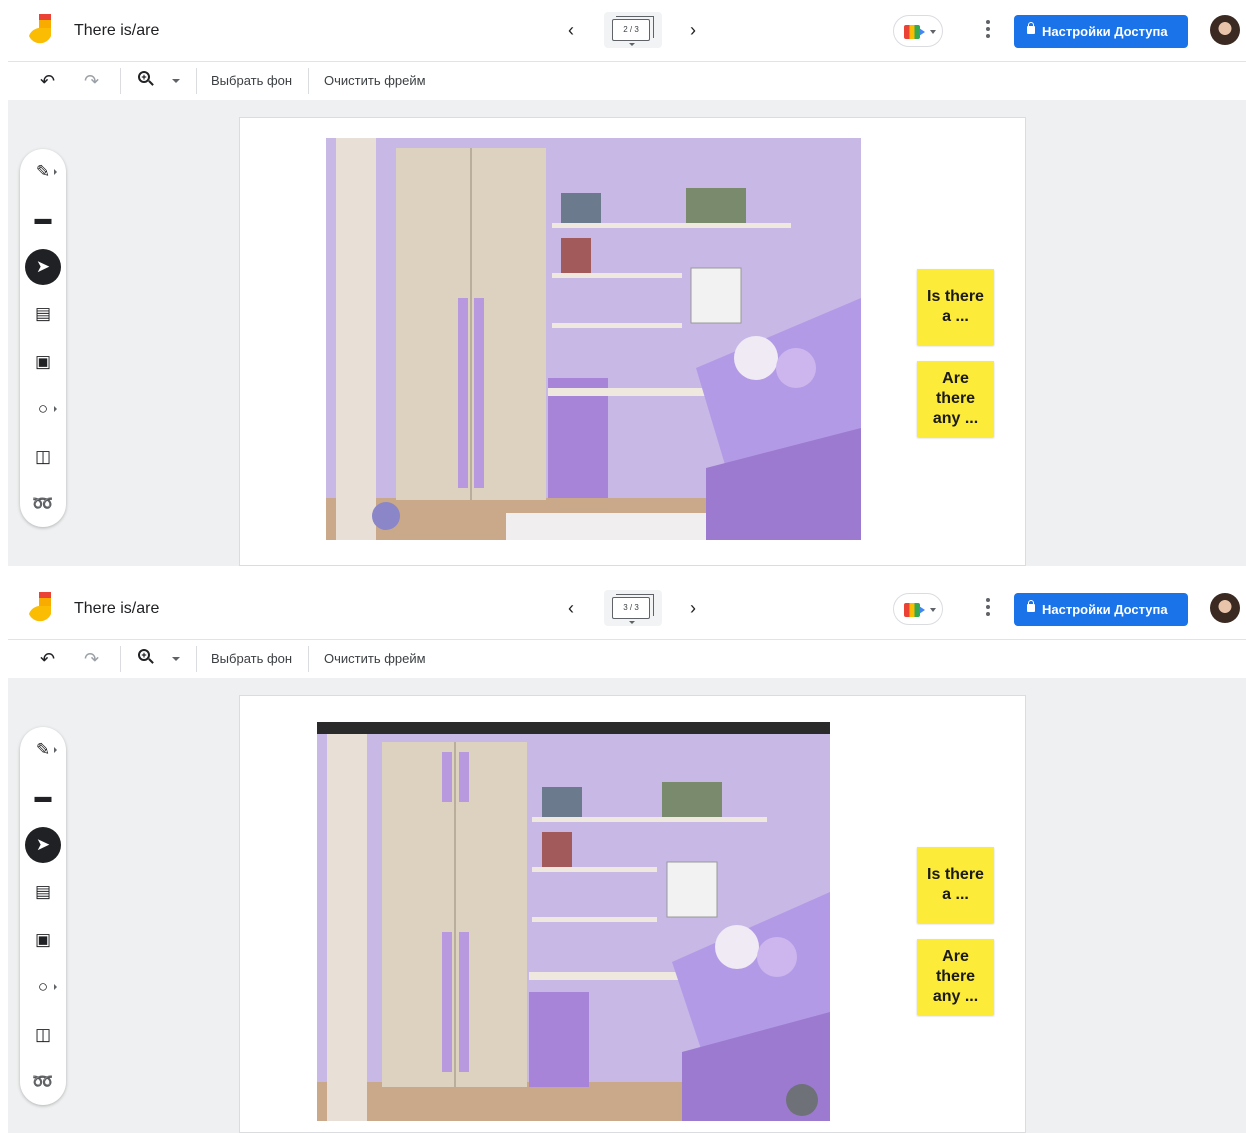 The image size is (1246, 1133). I want to click on frame-indicator: 2 / 3, so click(633, 30).